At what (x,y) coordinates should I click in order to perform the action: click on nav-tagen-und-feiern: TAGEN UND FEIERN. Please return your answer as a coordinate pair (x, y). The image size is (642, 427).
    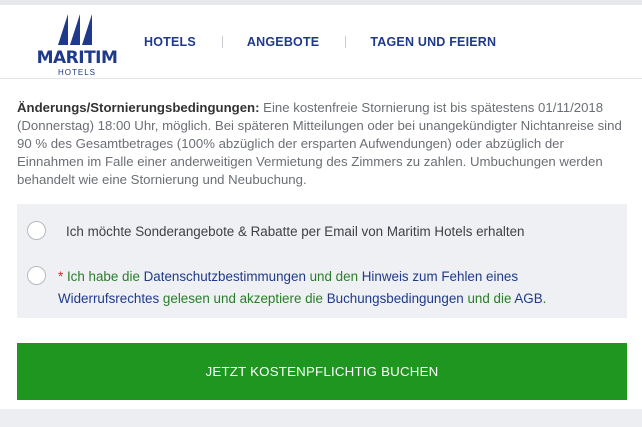
    Looking at the image, I should click on (433, 42).